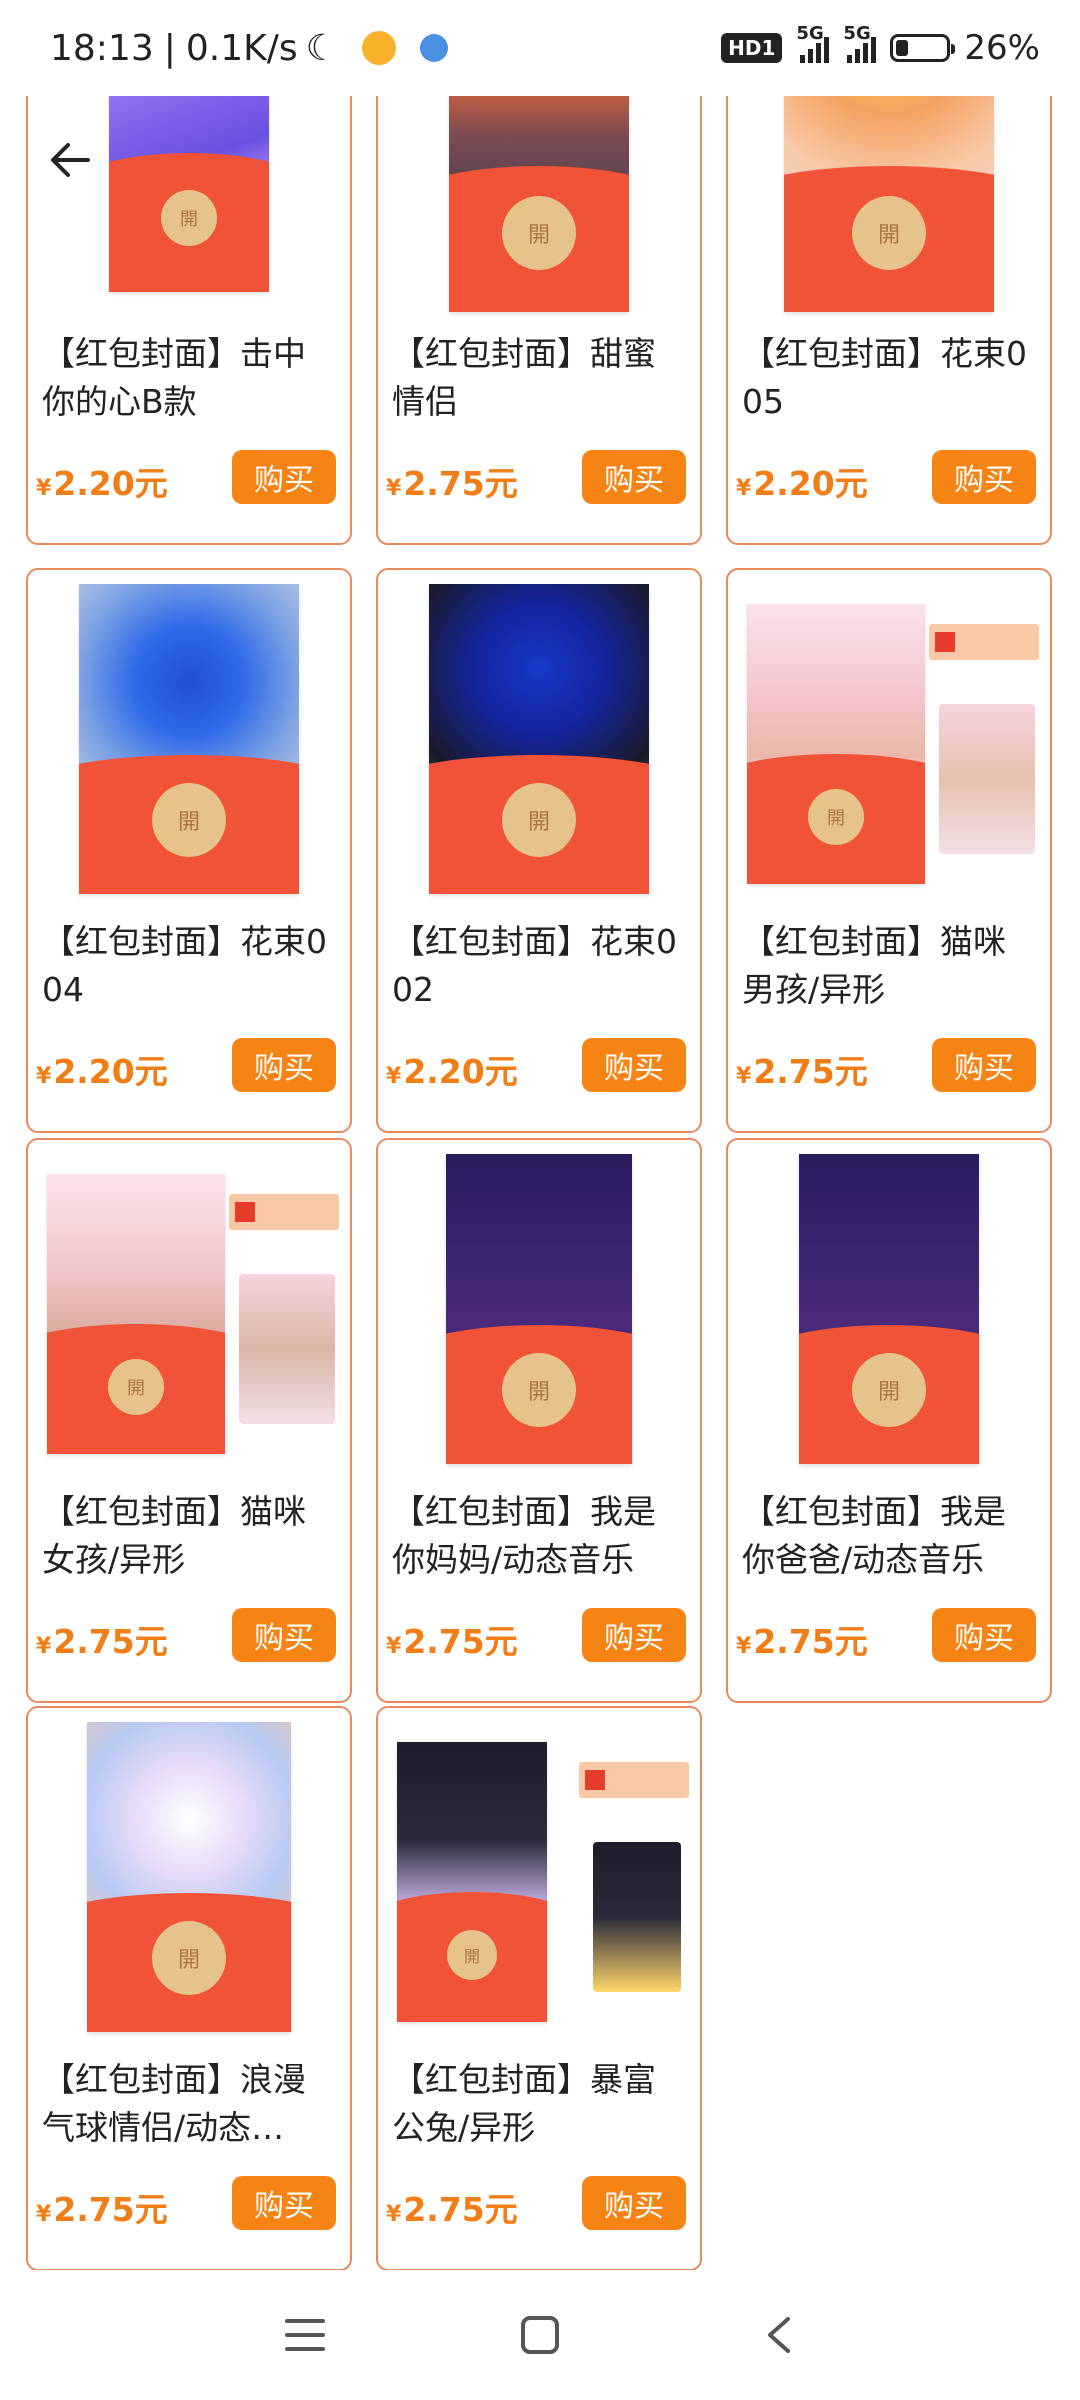  I want to click on nav-back-button, so click(780, 2335).